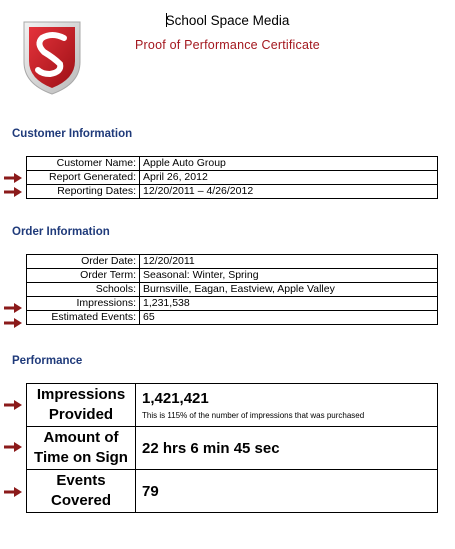  I want to click on label-line: Time on Sign, so click(81, 457).